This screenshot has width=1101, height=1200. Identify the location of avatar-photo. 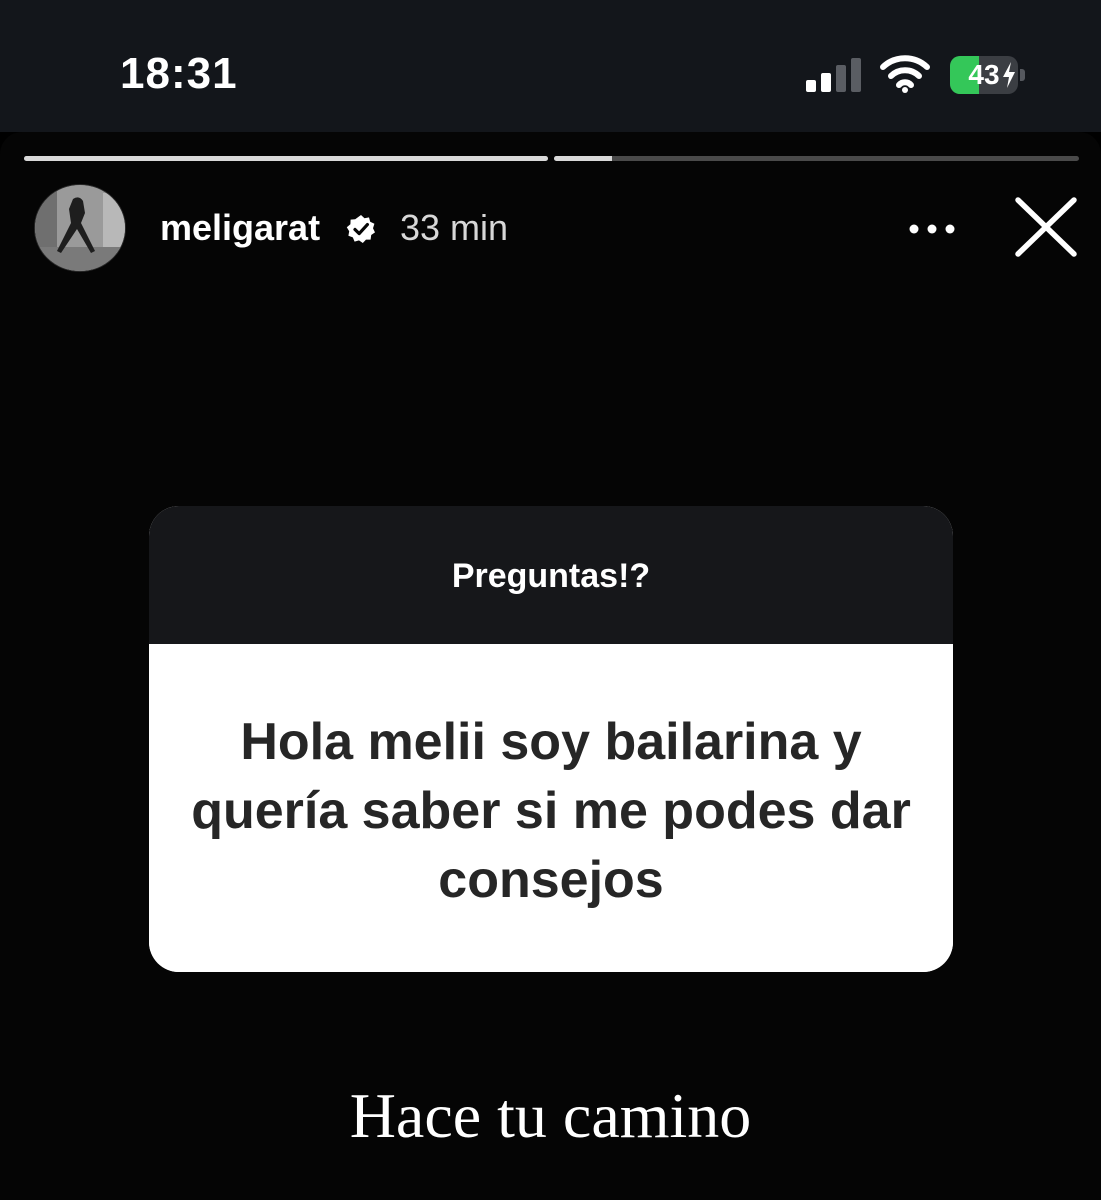
(80, 228).